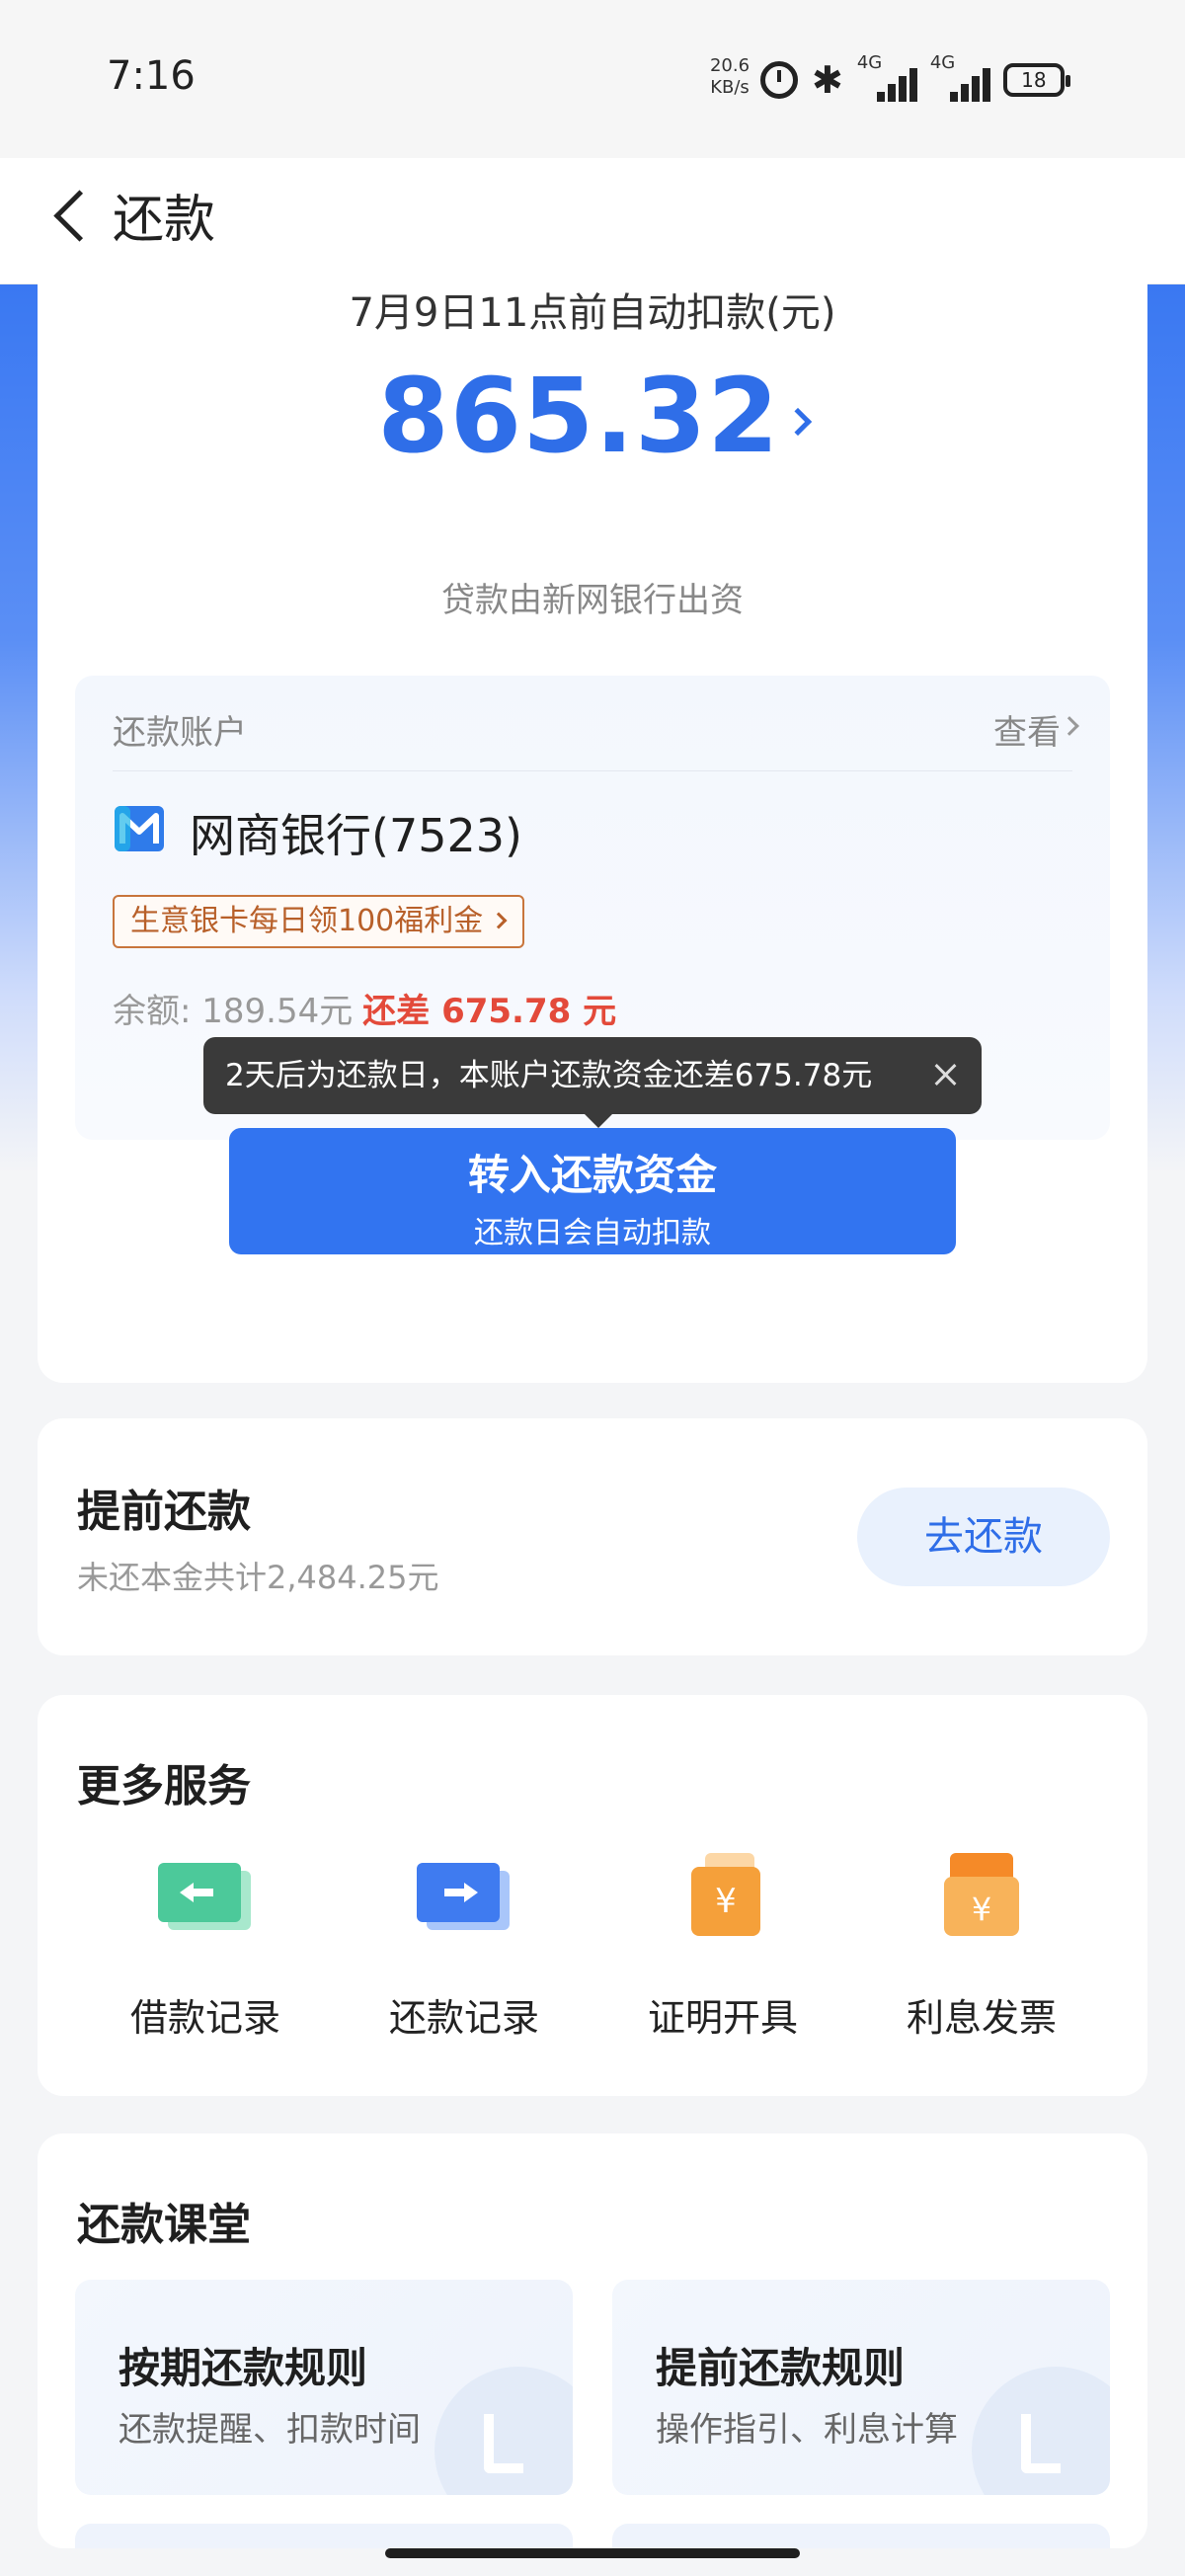 Image resolution: width=1185 pixels, height=2576 pixels. I want to click on balance-label: 余额: 189.54元, so click(234, 1011).